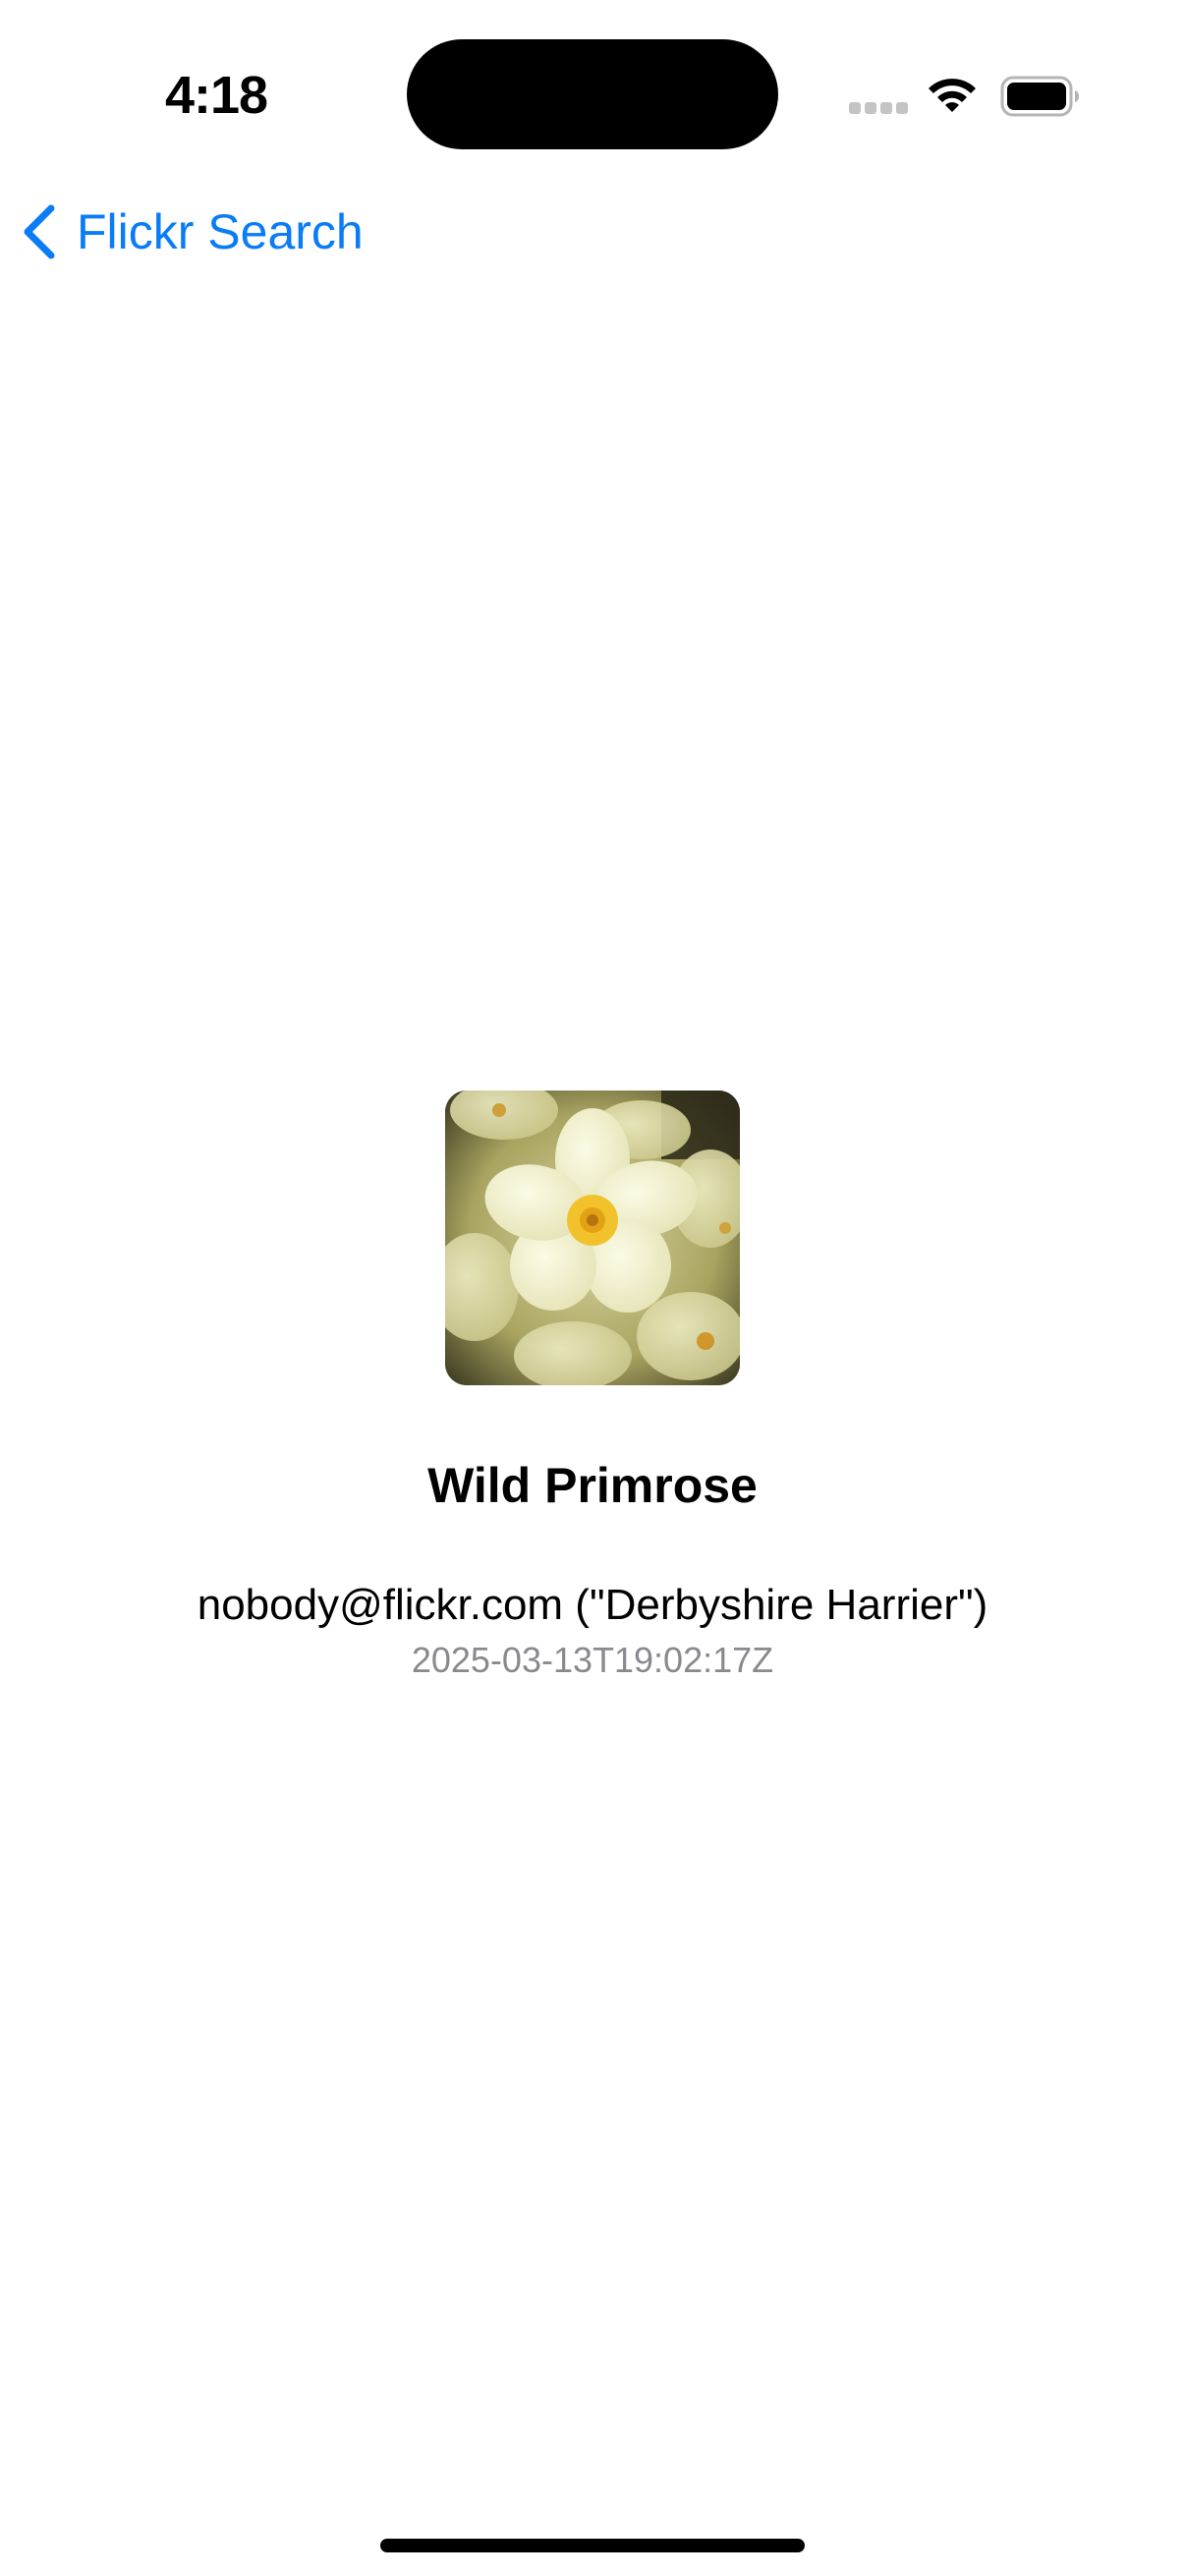 This screenshot has height=2576, width=1185. I want to click on photo-author: nobody@flickr.com ("Derbyshire Harrier"), so click(592, 1605).